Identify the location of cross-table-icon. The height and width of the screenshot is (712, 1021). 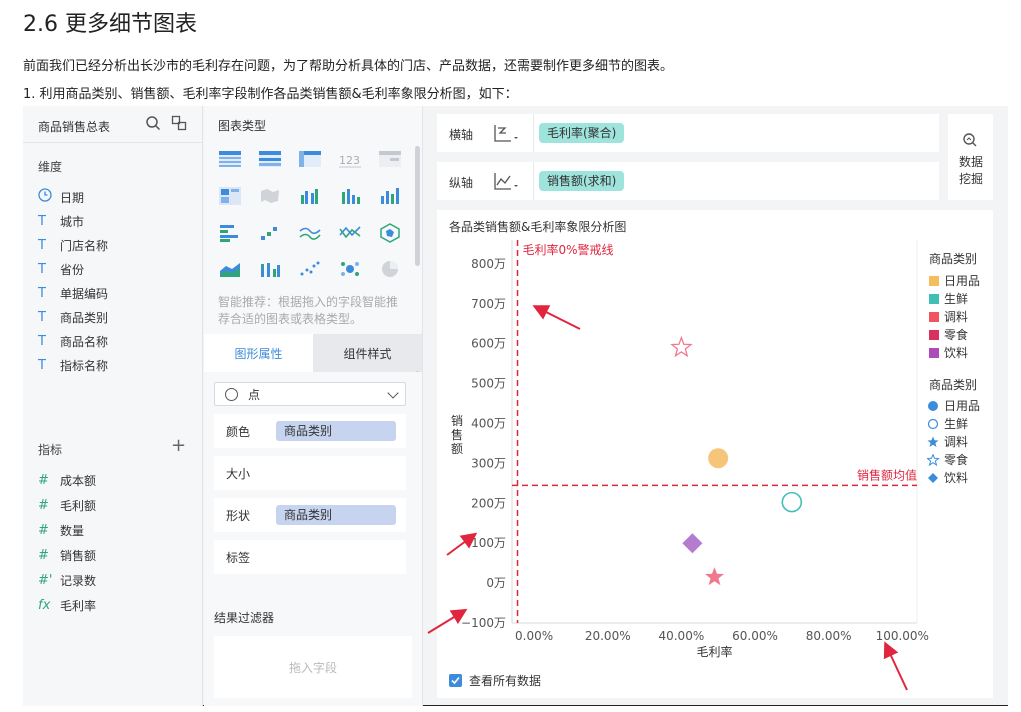
(310, 159).